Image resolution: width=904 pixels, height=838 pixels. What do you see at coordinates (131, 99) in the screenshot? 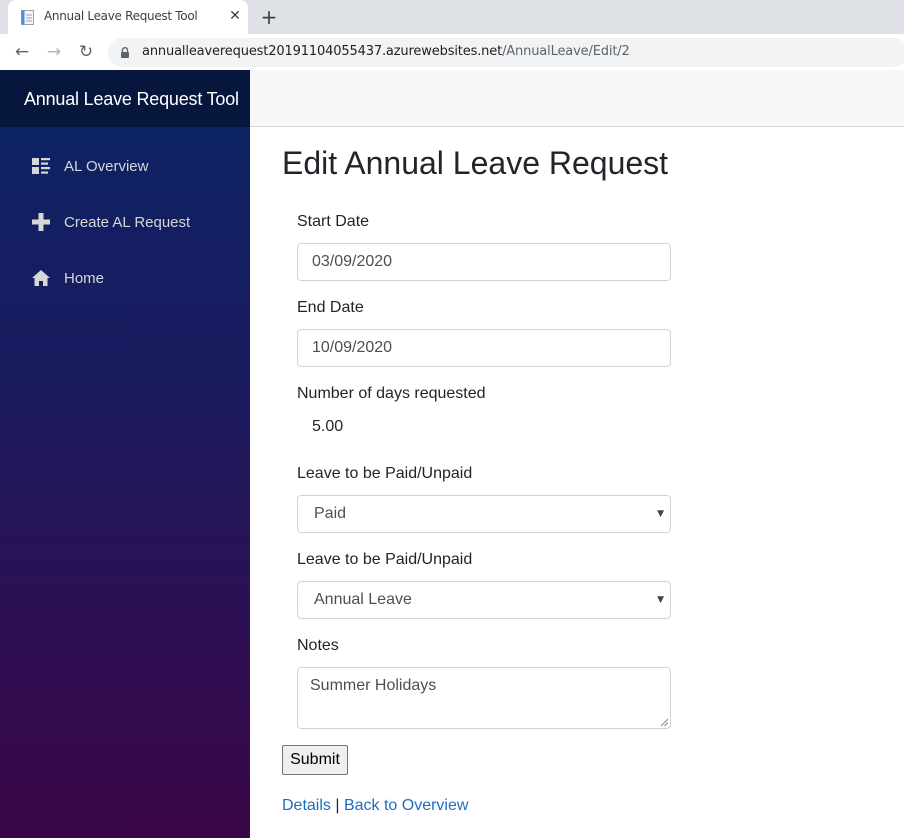
I see `brand-link: Annual Leave Request Tool` at bounding box center [131, 99].